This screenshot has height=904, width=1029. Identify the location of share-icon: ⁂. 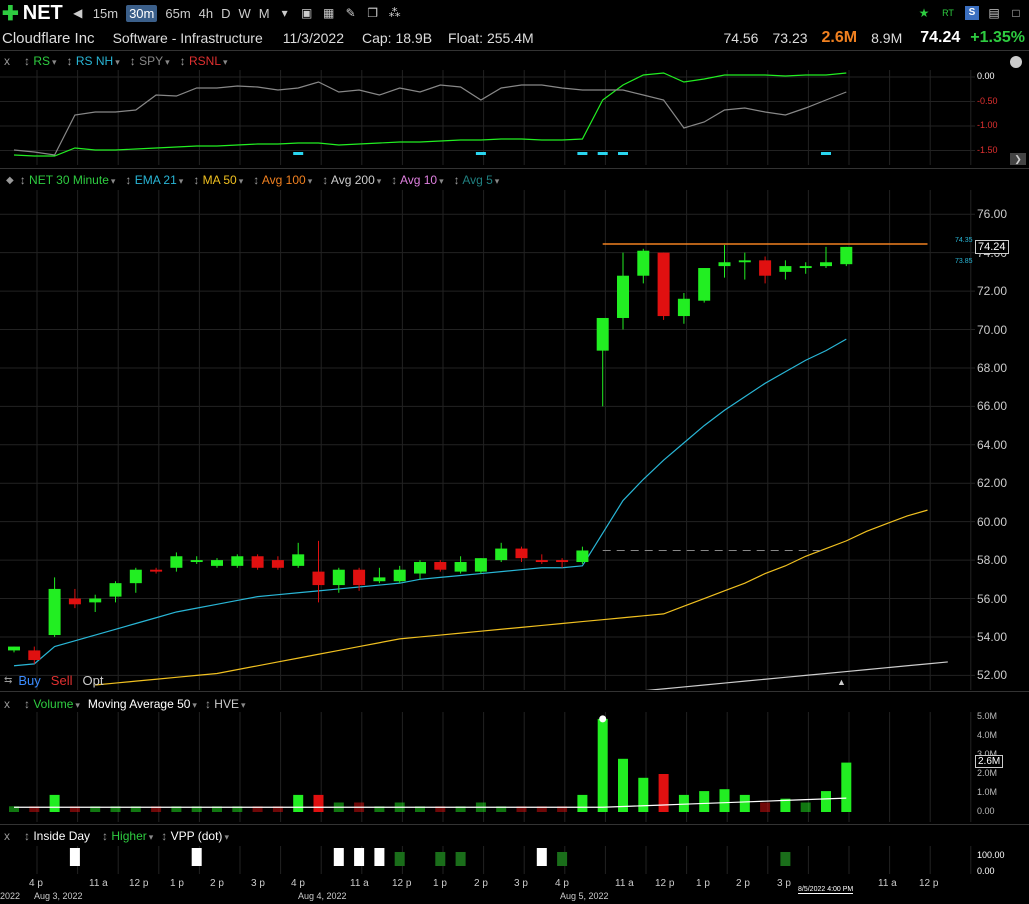
(395, 13).